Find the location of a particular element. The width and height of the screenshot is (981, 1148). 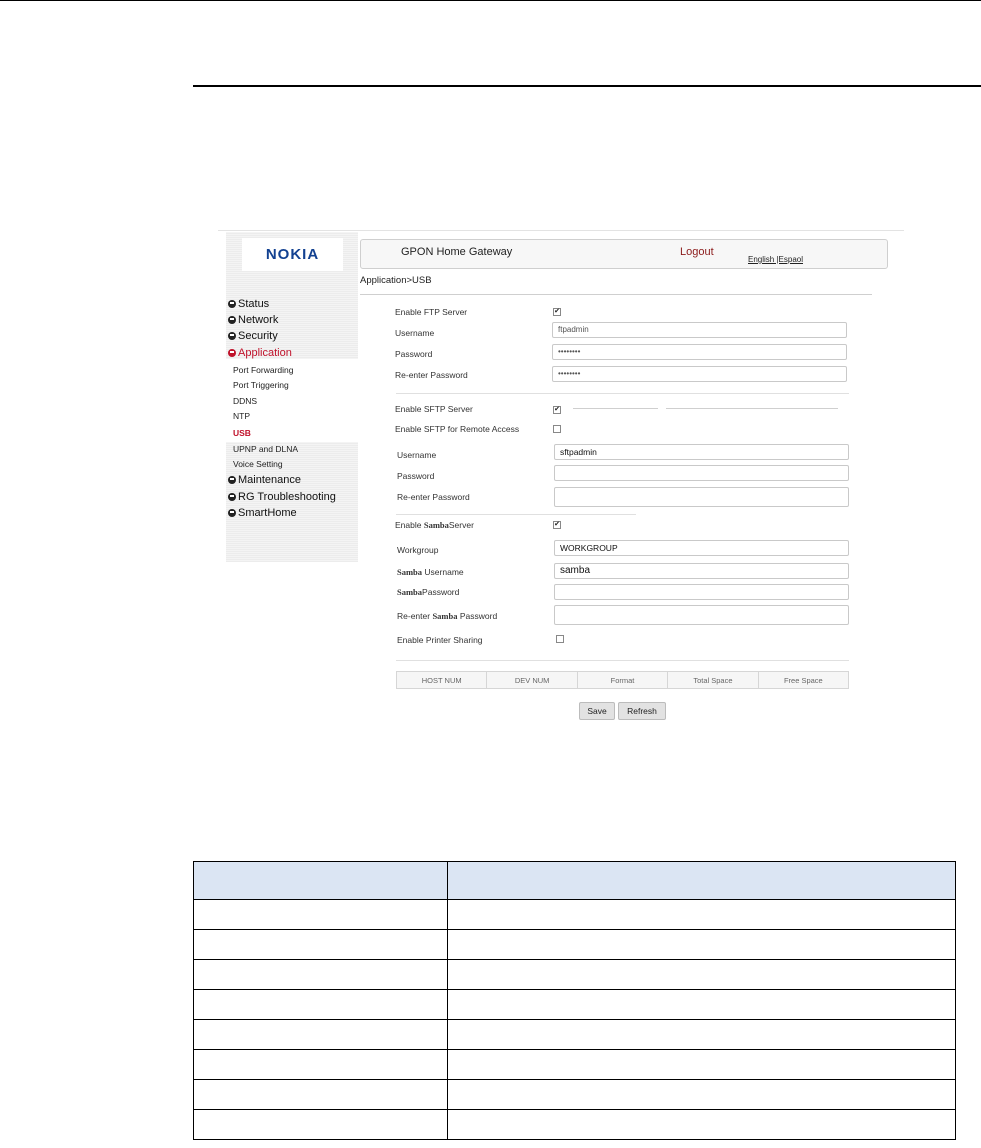

enable-ftp-label: Enable FTP Server is located at coordinates (431, 312).